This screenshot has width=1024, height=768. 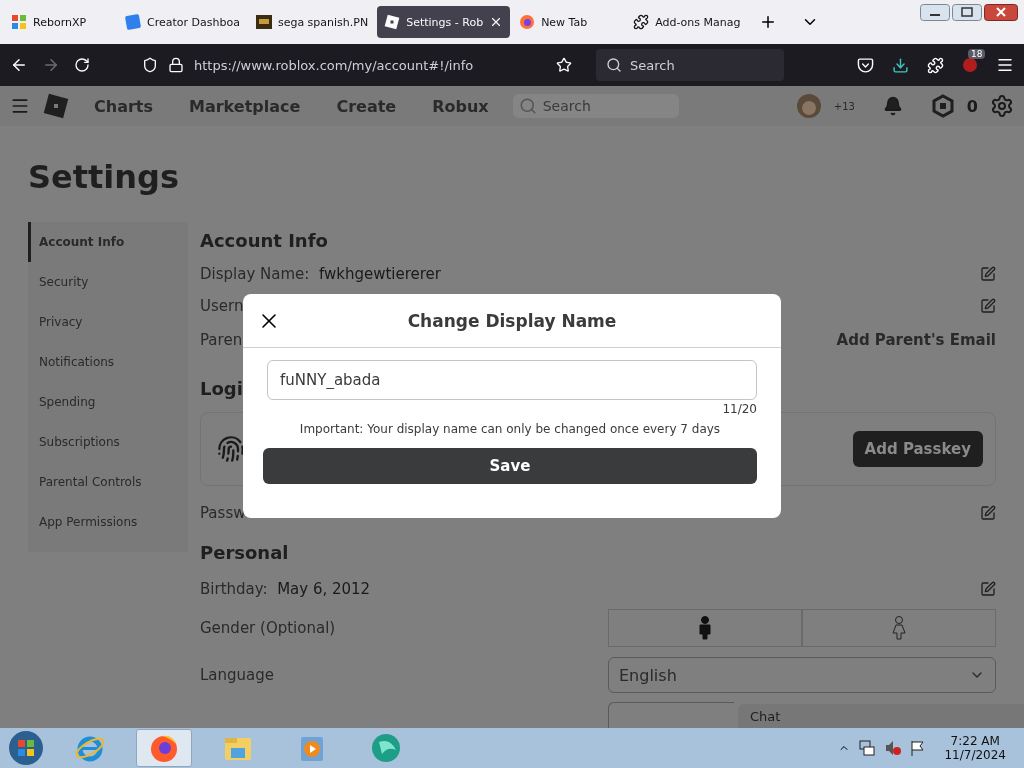 I want to click on nav-link: Robux, so click(x=460, y=106).